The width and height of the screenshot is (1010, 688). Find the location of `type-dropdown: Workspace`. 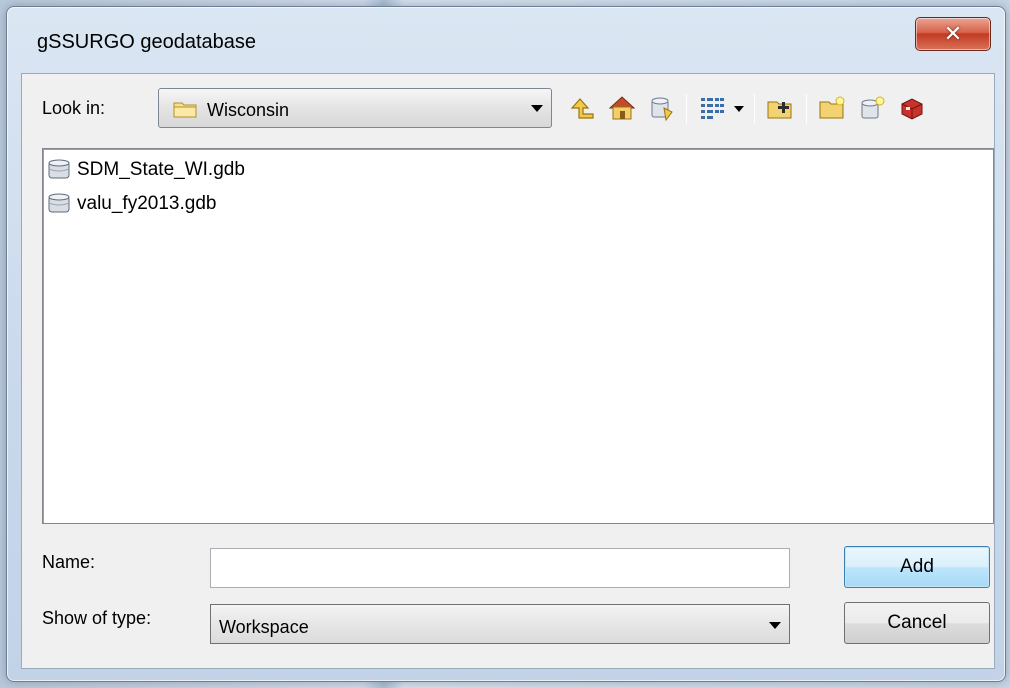

type-dropdown: Workspace is located at coordinates (500, 624).